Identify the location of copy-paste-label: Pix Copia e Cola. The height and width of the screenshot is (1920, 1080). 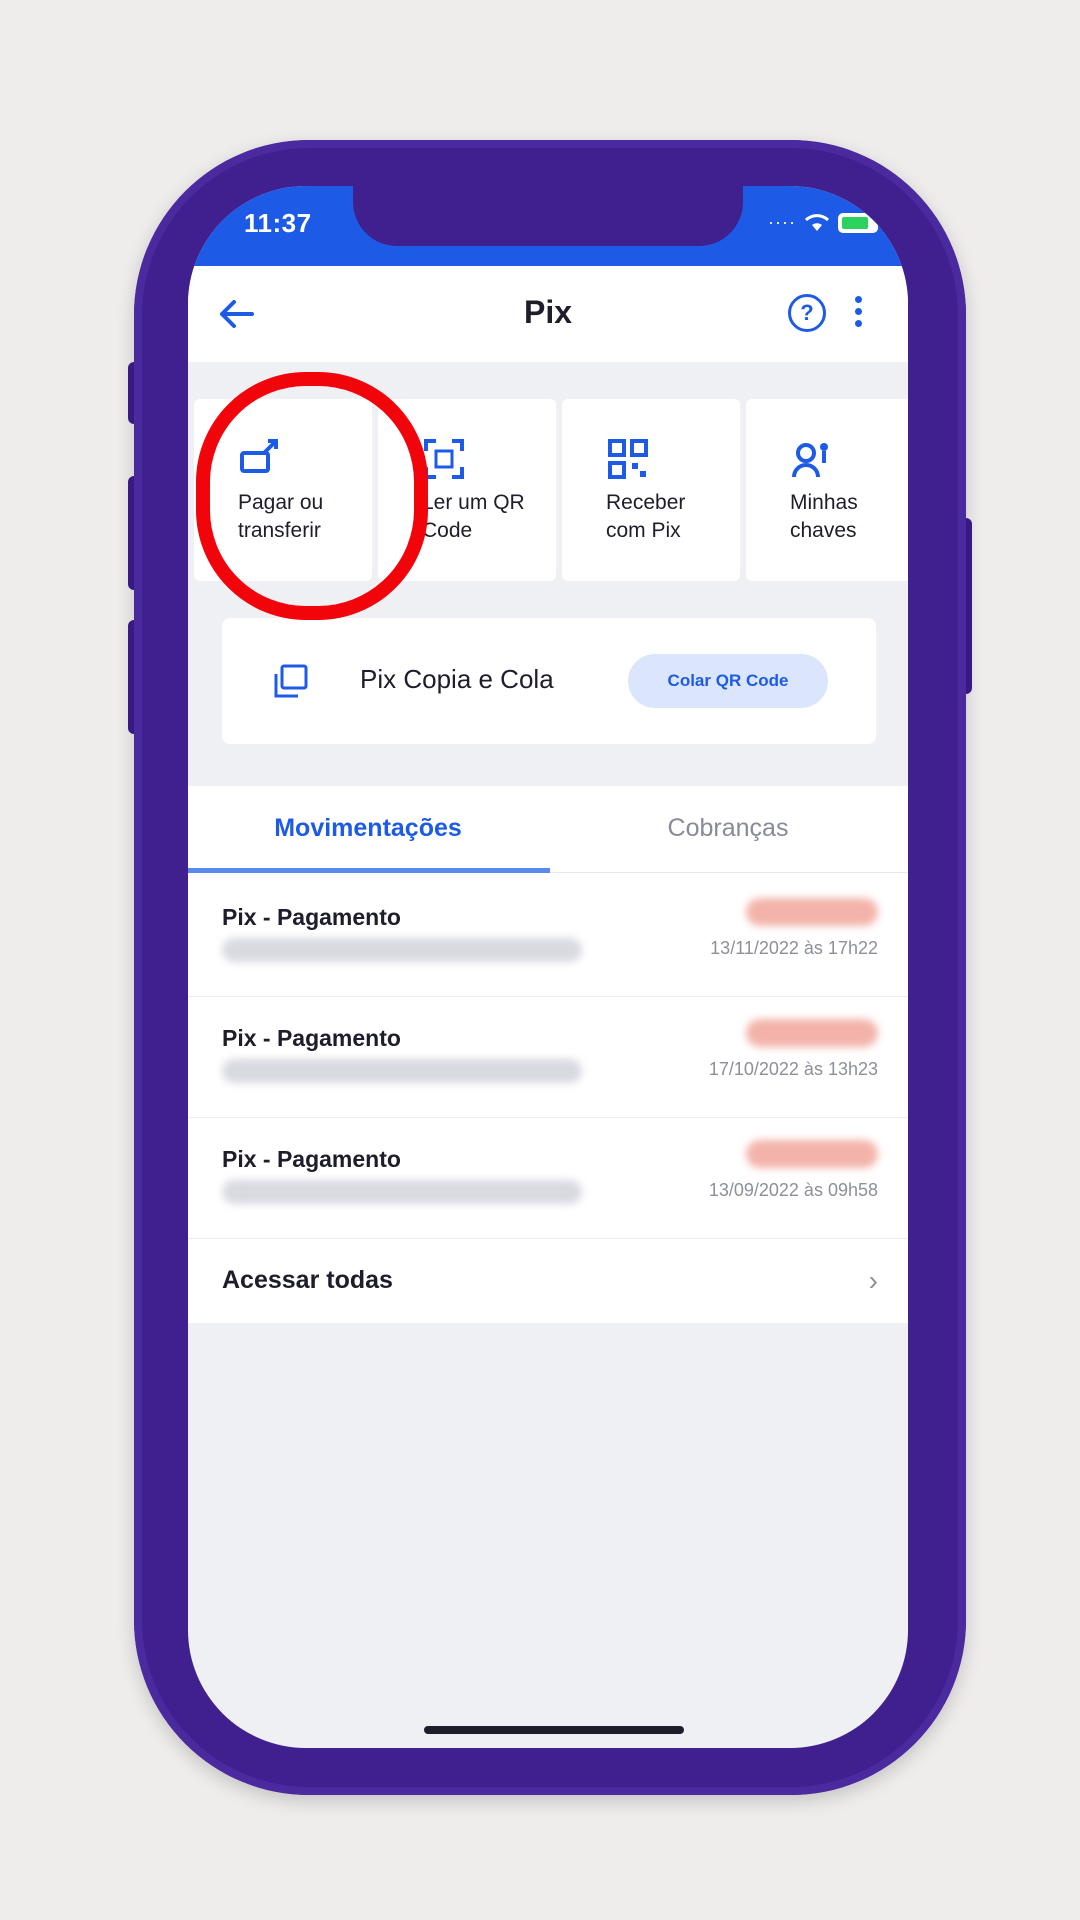
(457, 679).